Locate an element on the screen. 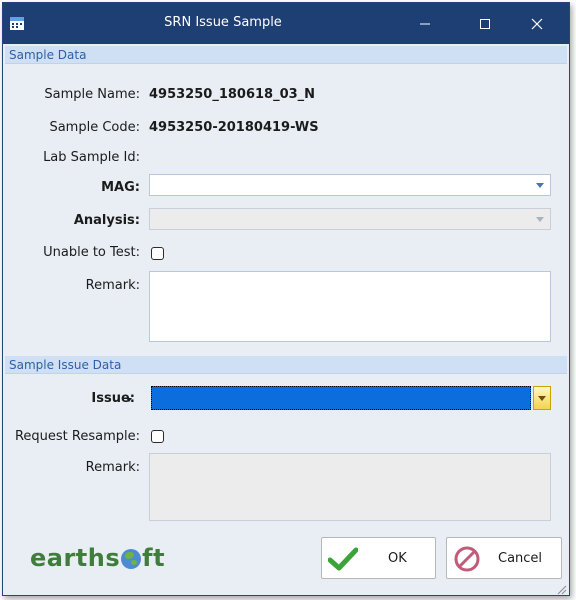  close-button is located at coordinates (537, 23).